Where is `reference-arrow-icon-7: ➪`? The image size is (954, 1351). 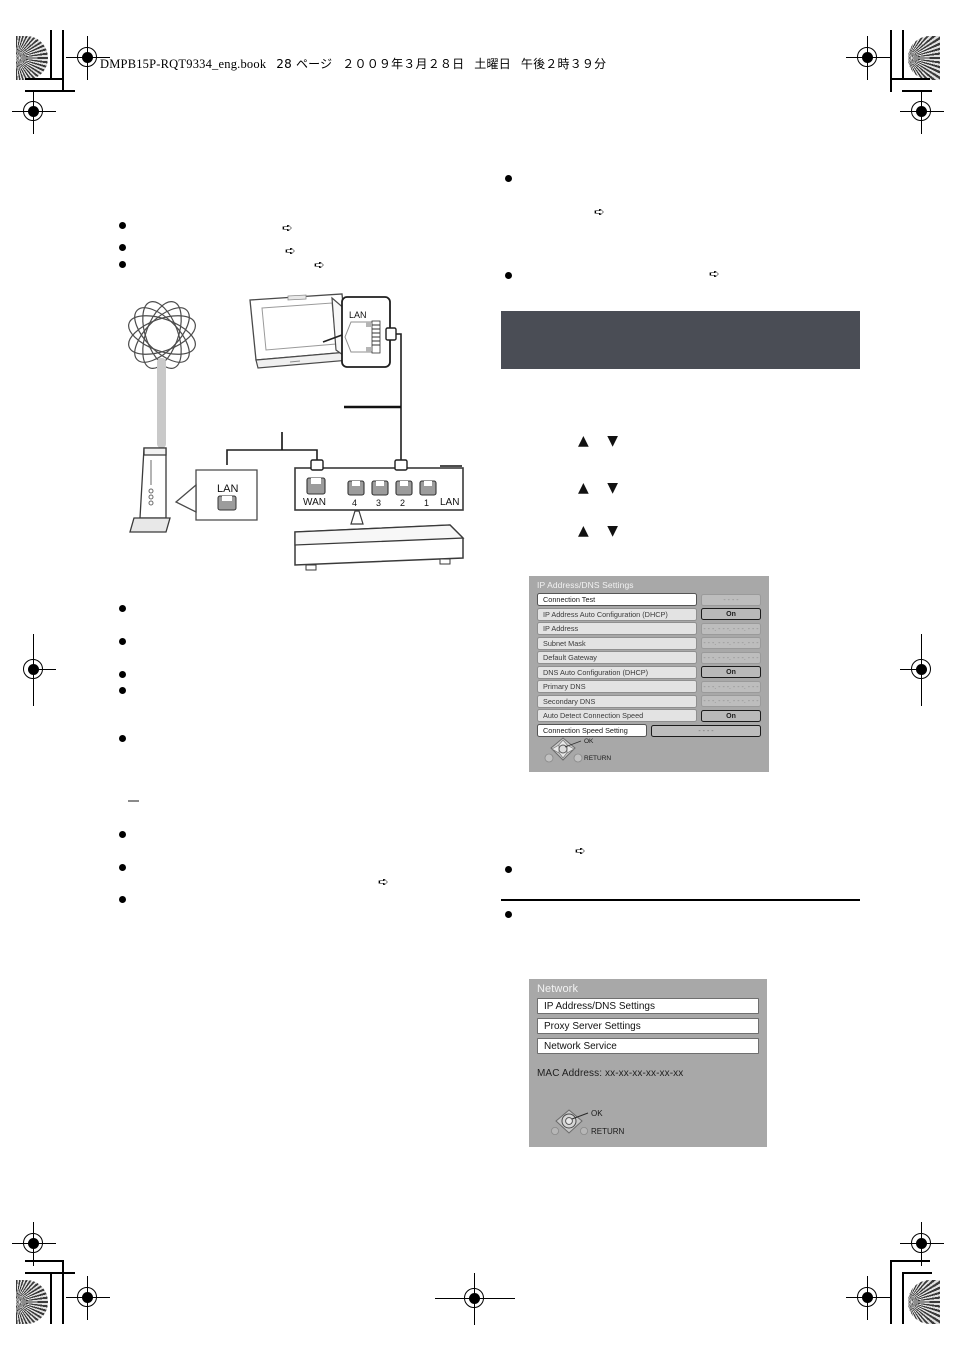
reference-arrow-icon-7: ➪ is located at coordinates (580, 851).